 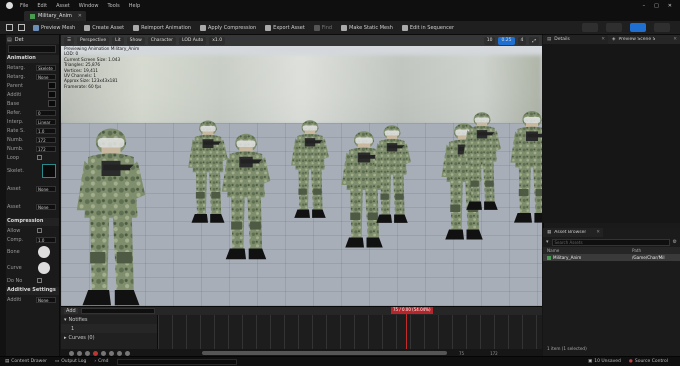 I want to click on play-reverse-icon, so click(x=87, y=353).